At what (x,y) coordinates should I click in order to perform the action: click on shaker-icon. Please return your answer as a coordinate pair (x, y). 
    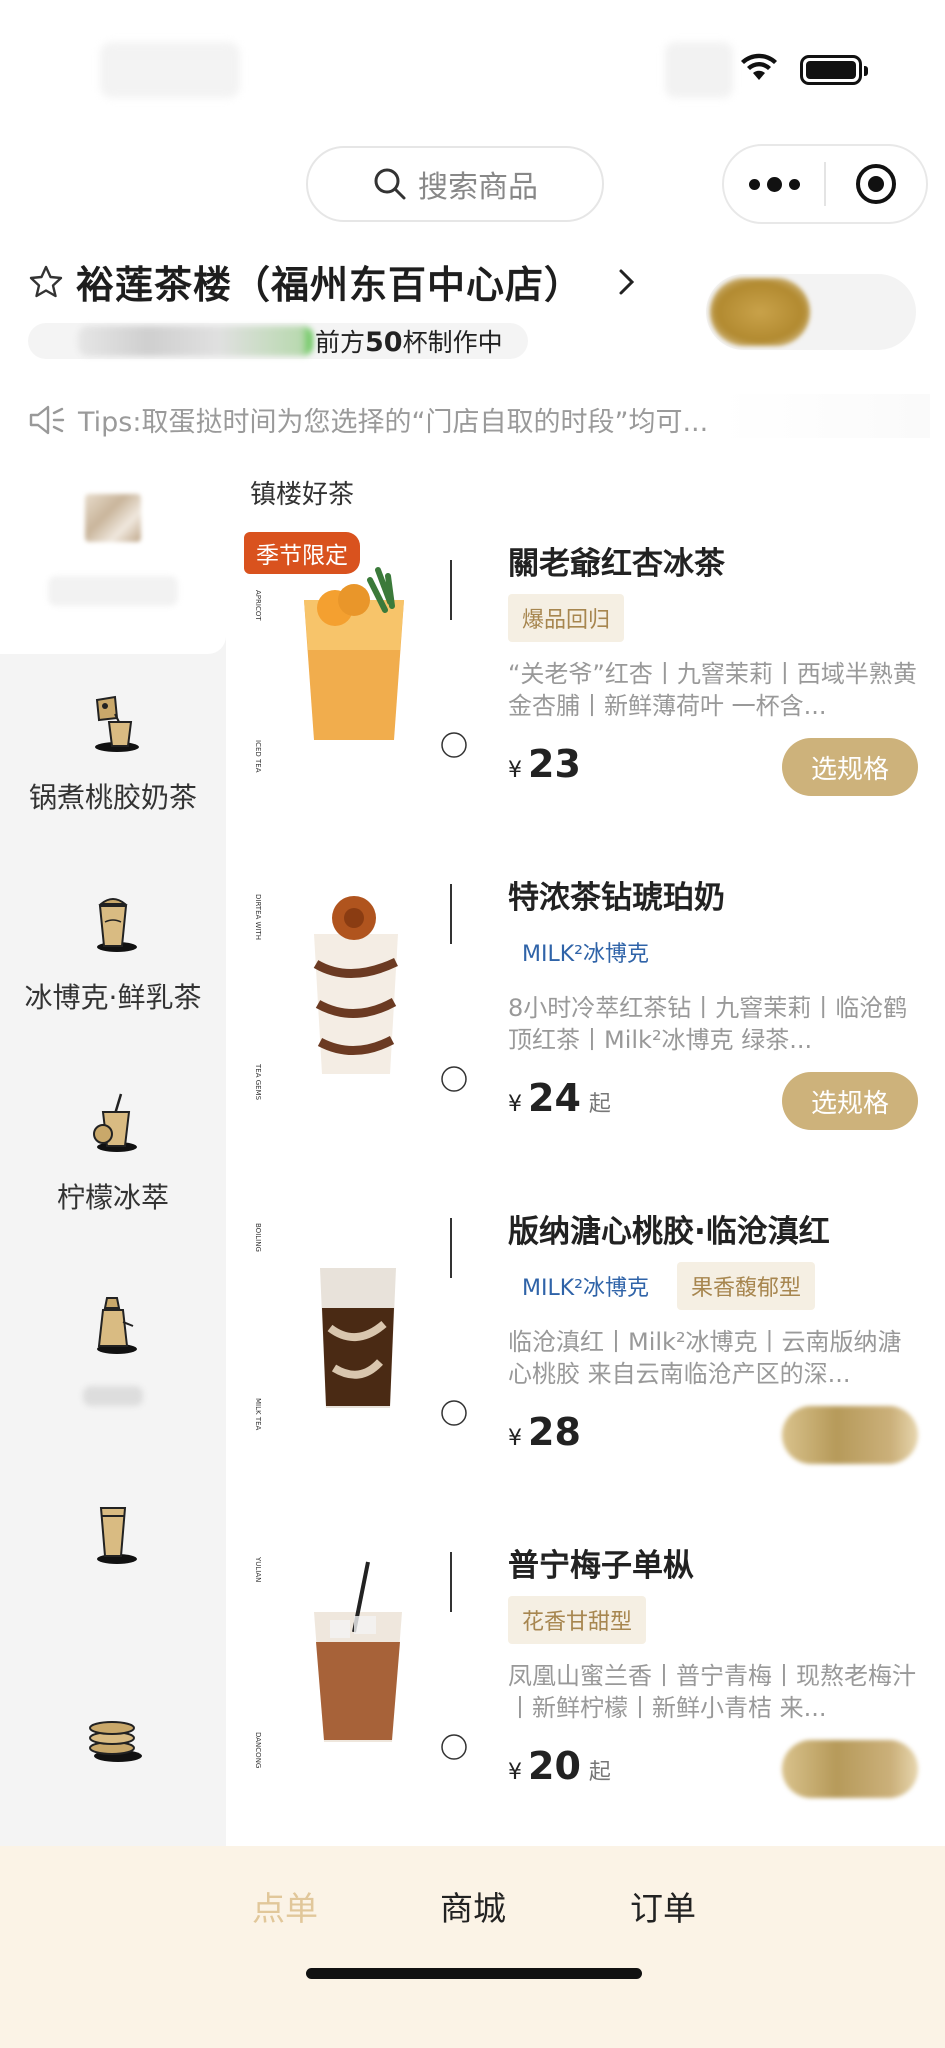
    Looking at the image, I should click on (117, 1325).